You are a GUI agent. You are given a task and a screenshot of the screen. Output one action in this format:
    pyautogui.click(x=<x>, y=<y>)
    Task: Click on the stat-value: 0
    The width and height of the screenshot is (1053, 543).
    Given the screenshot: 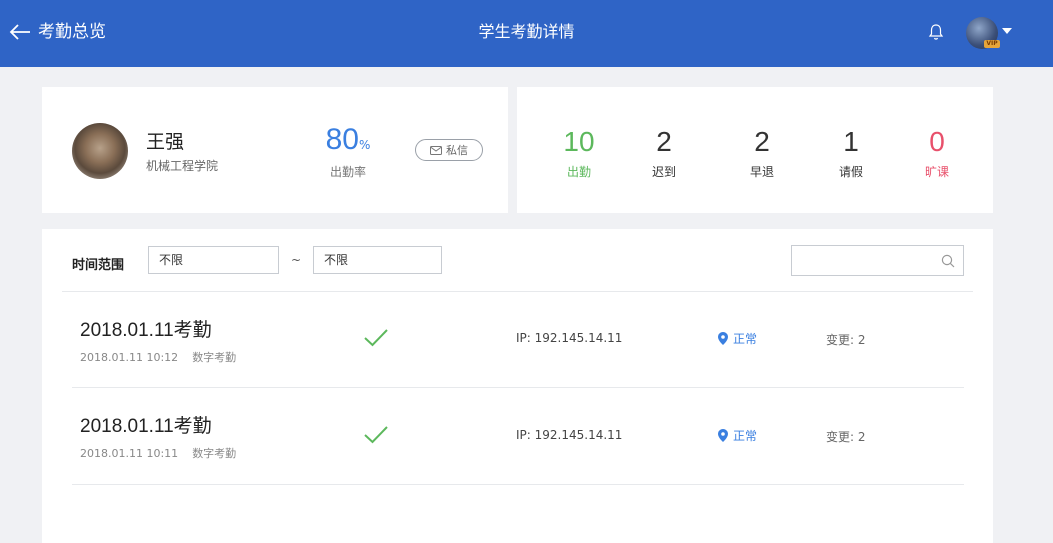 What is the action you would take?
    pyautogui.click(x=937, y=141)
    